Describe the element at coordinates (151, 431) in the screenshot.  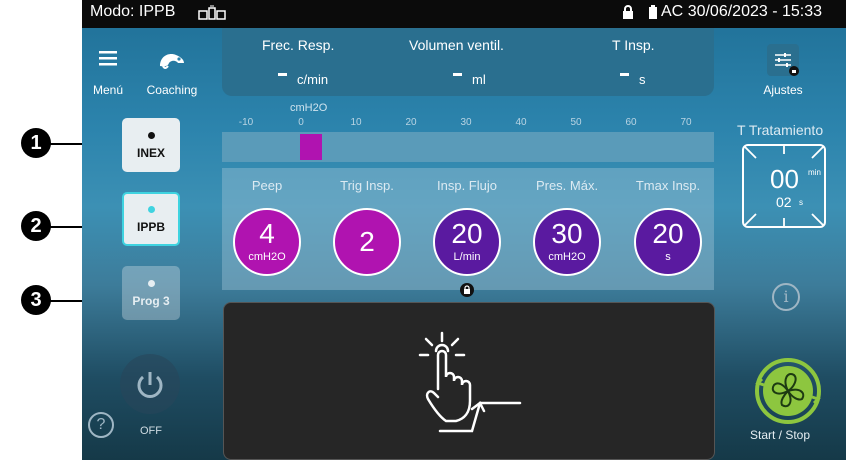
I see `power-label: OFF` at that location.